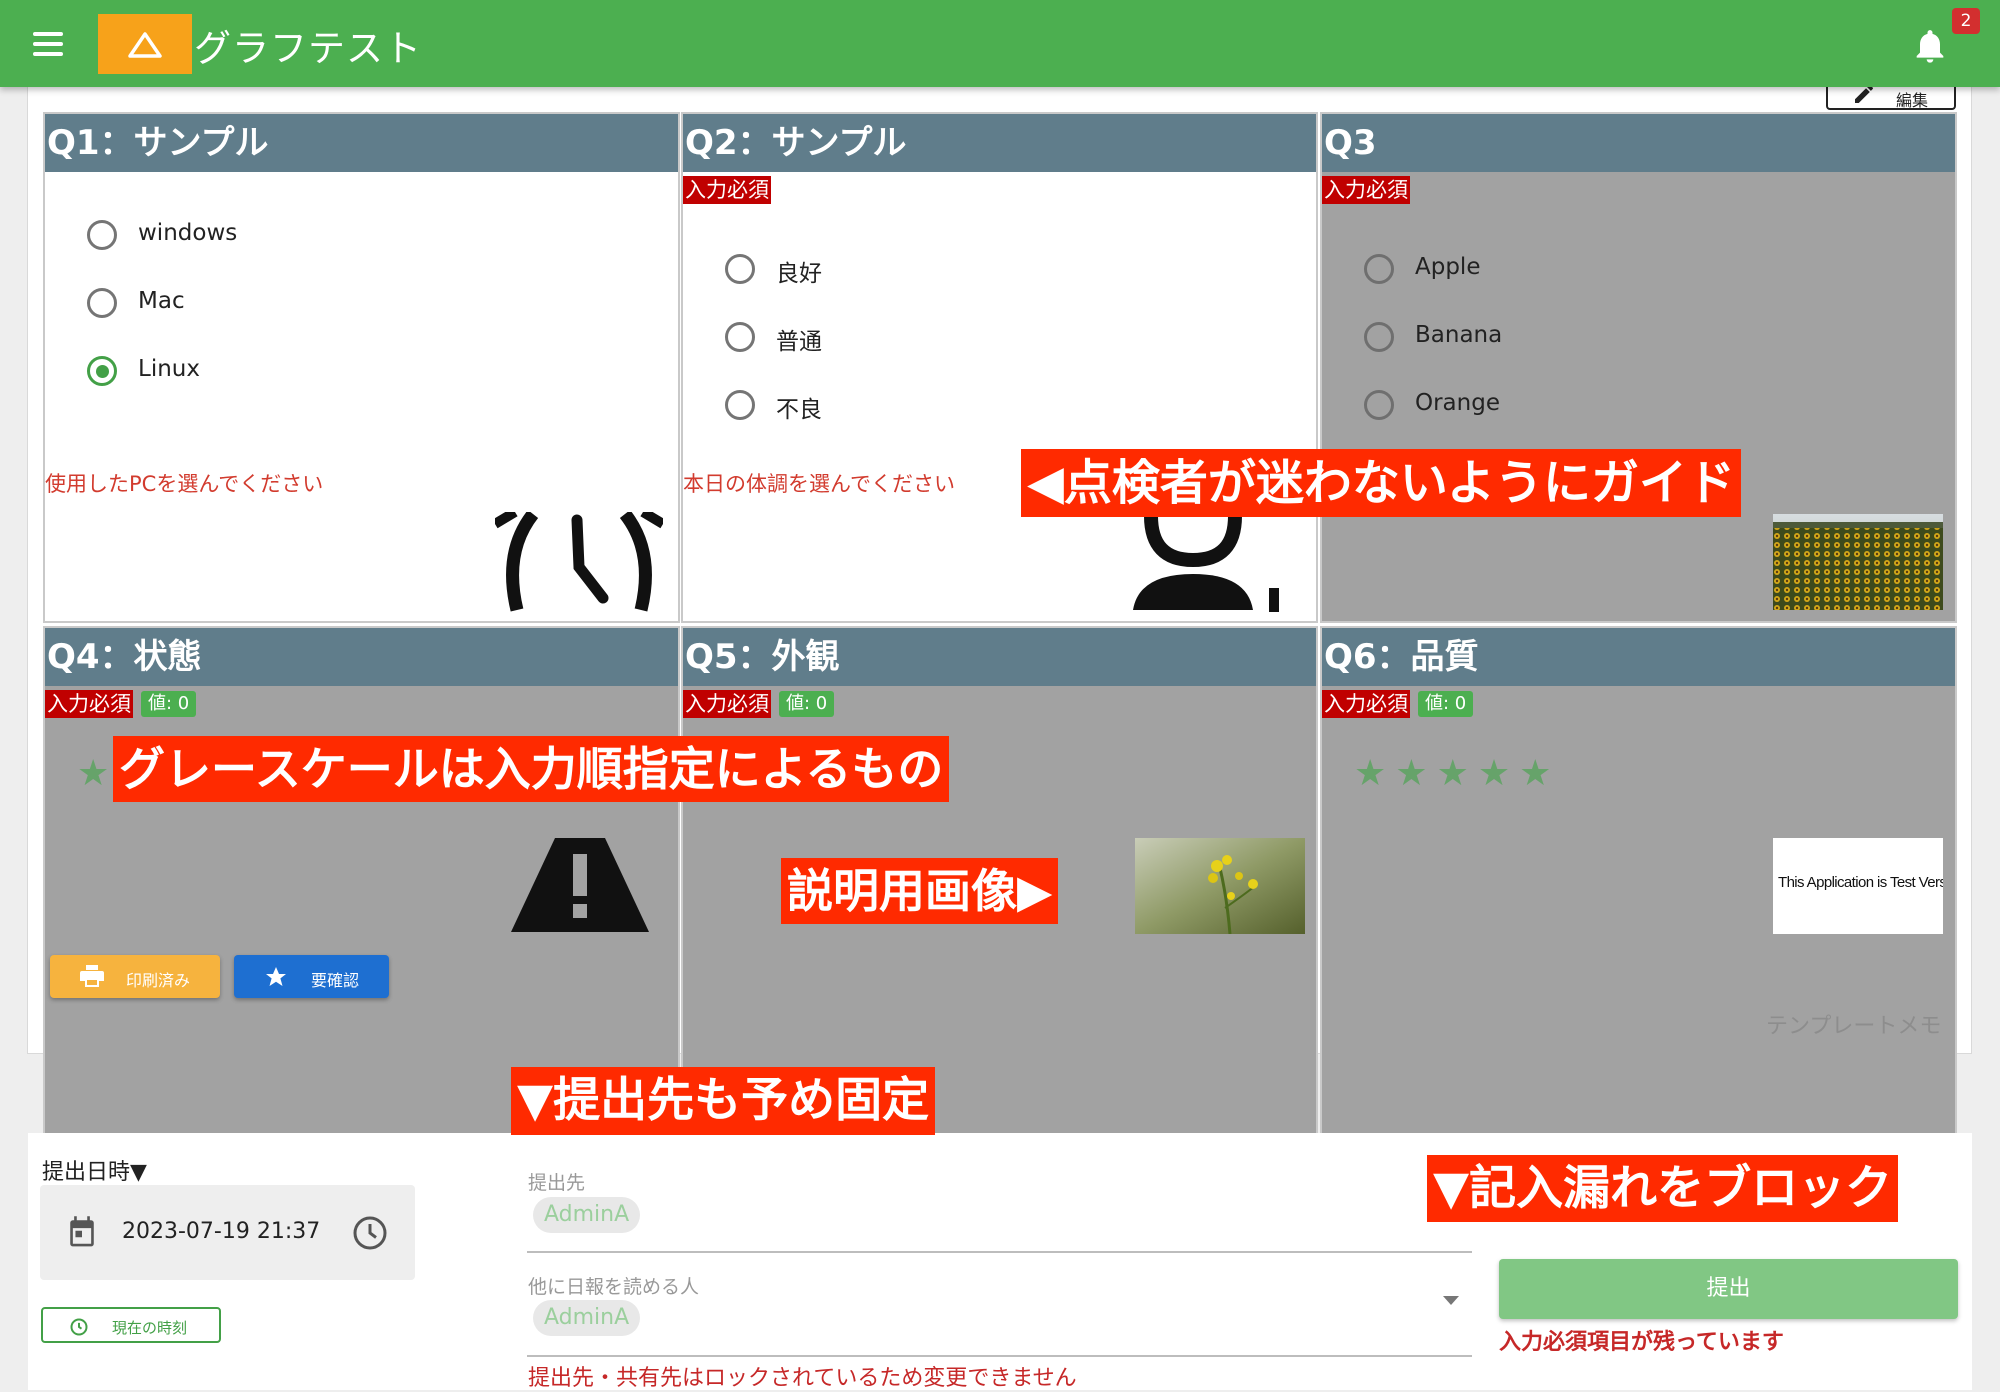  What do you see at coordinates (94, 1172) in the screenshot?
I see `submit-date-label: 提出日時▼` at bounding box center [94, 1172].